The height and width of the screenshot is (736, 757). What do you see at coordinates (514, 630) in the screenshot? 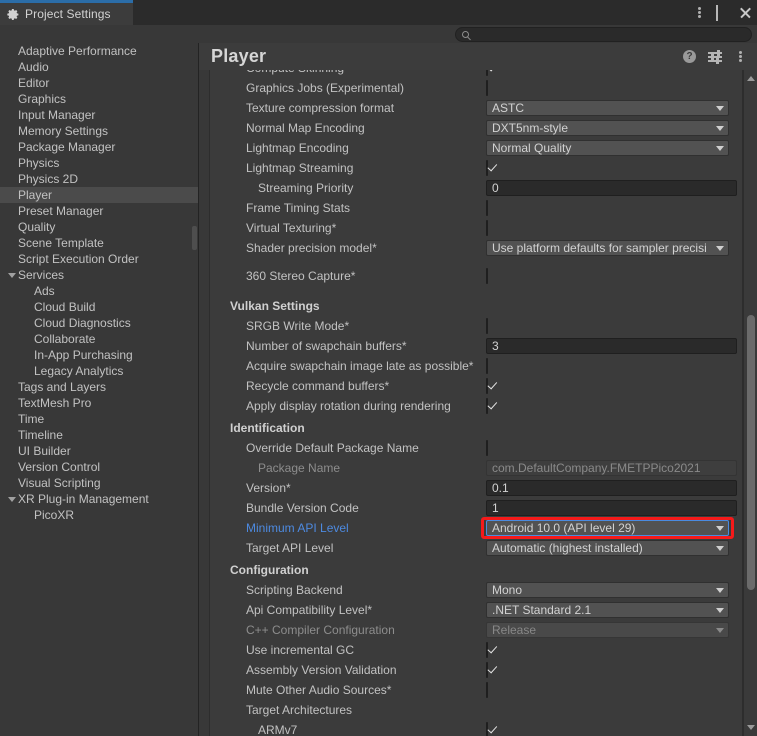
I see `dropdown-value: Release` at bounding box center [514, 630].